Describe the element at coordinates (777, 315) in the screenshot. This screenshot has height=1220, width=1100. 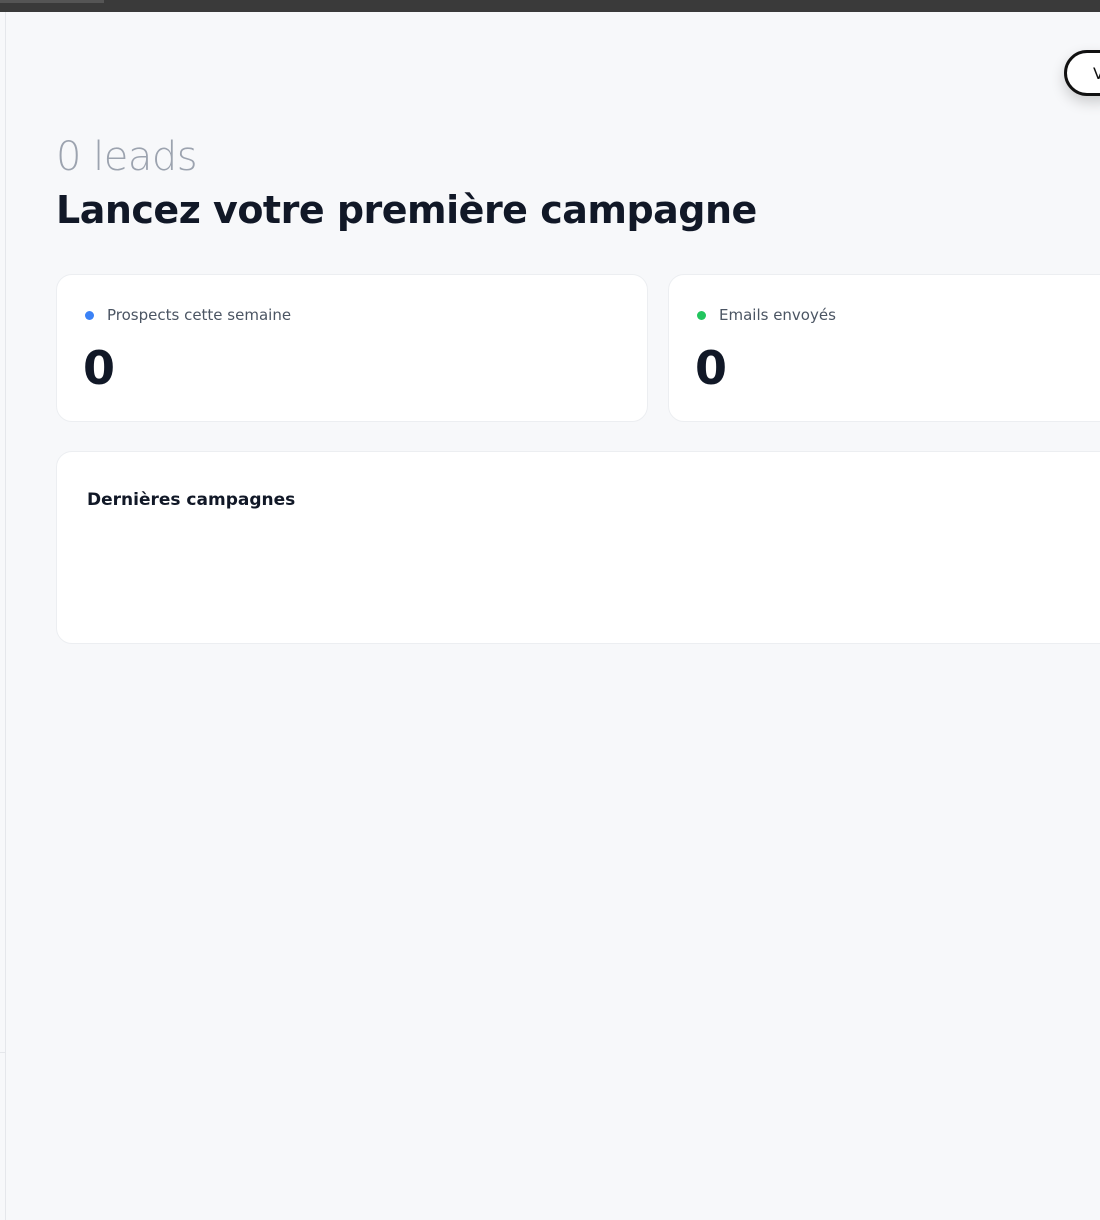
I see `stat-label-emails: Emails envoyés` at that location.